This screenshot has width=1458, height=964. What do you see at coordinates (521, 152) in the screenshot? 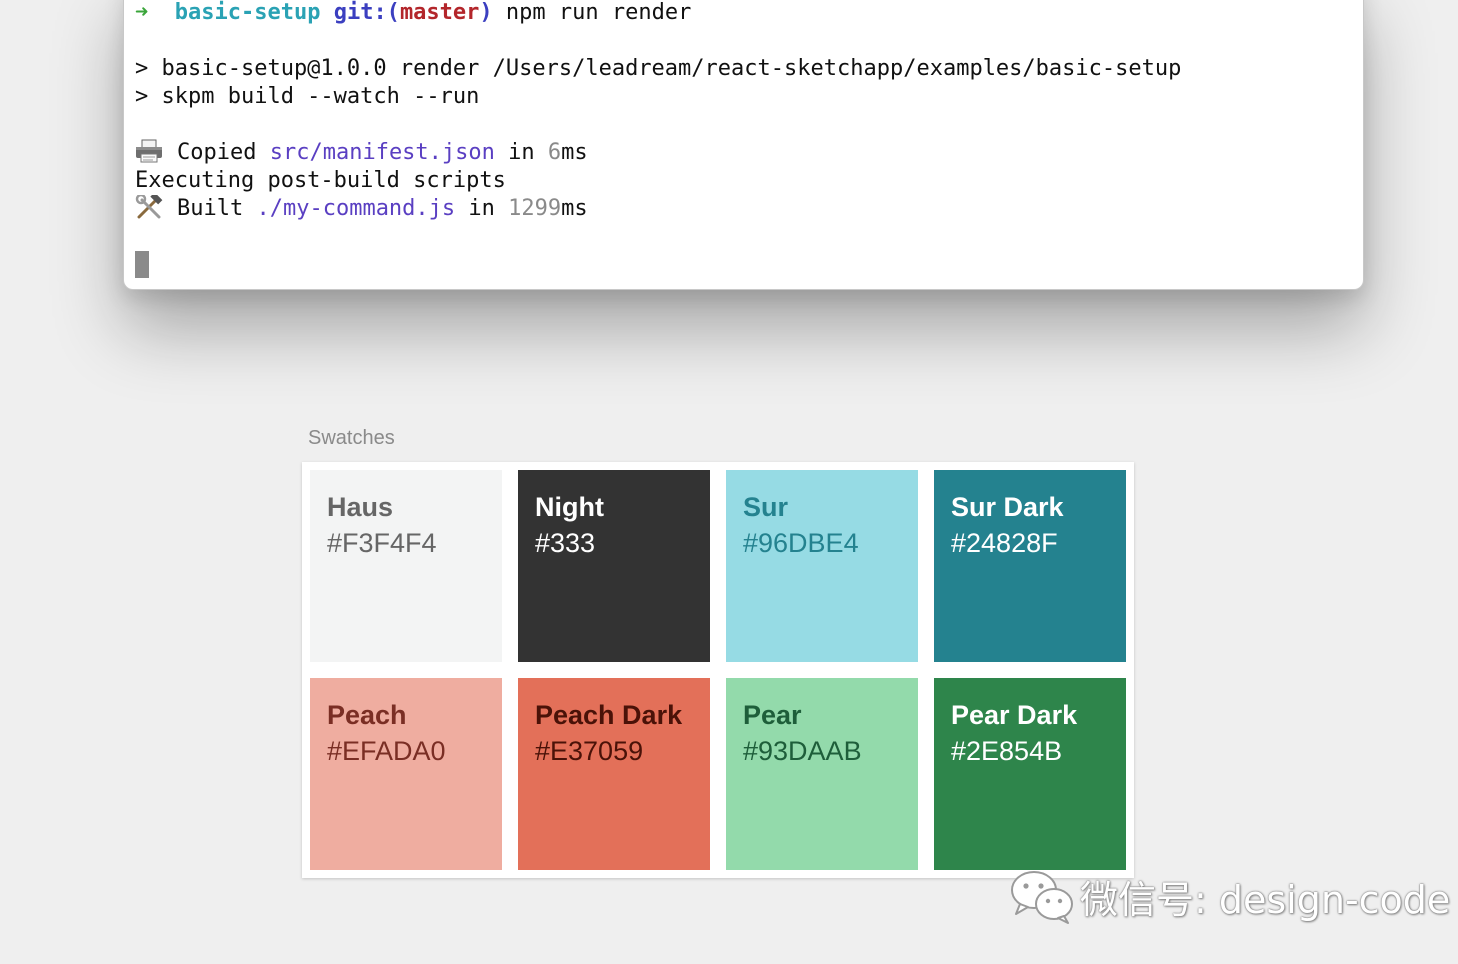
I see `copied-in: in` at bounding box center [521, 152].